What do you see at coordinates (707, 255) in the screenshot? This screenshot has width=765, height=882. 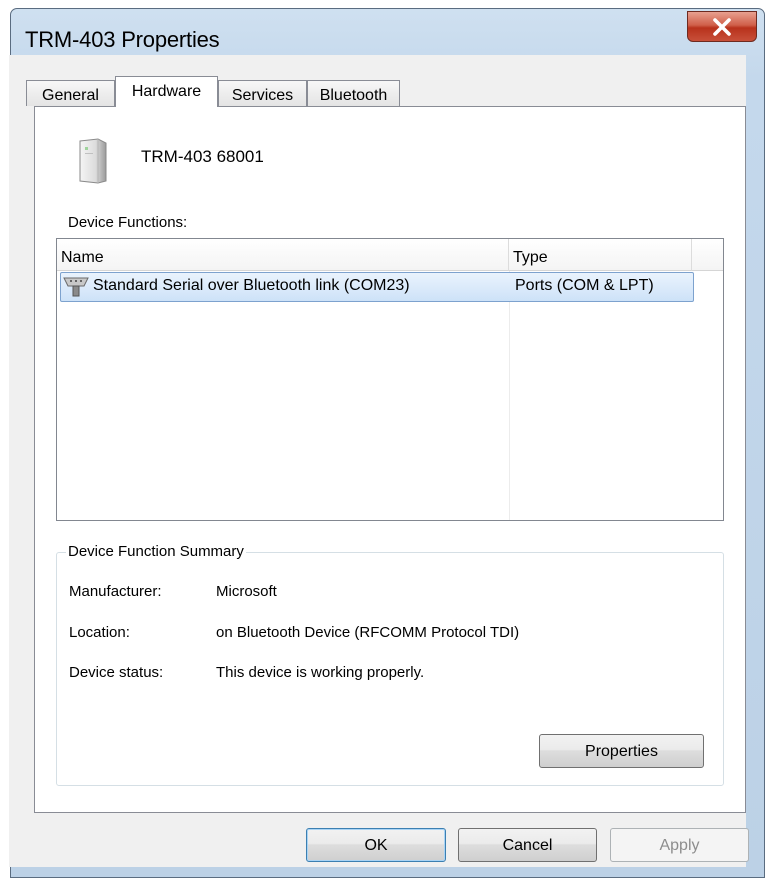 I see `column-header-filler` at bounding box center [707, 255].